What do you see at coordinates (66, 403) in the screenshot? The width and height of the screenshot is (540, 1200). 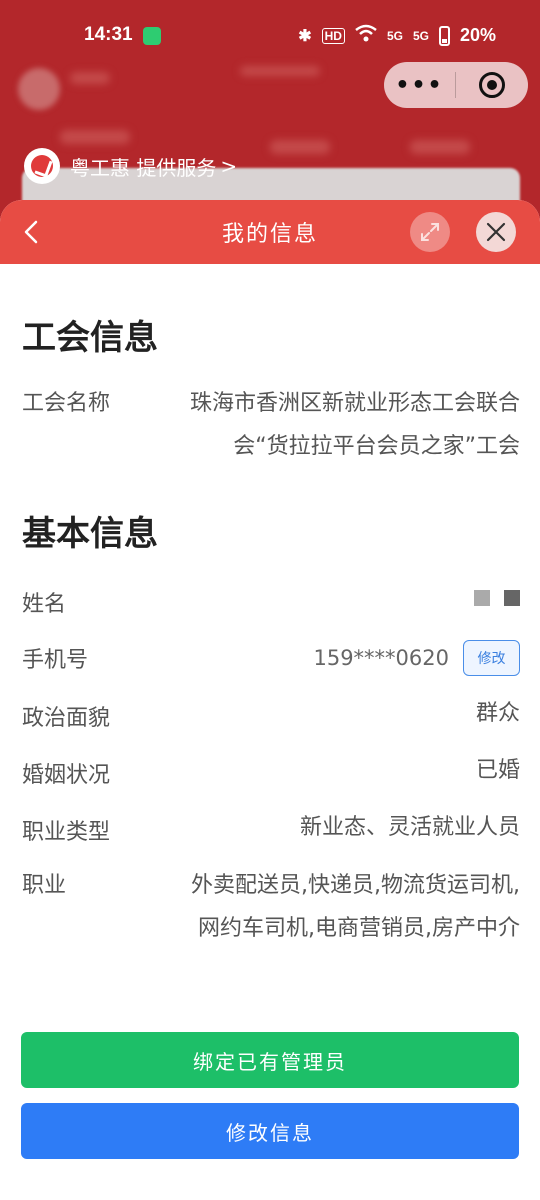 I see `union-name-label: 工会名称` at bounding box center [66, 403].